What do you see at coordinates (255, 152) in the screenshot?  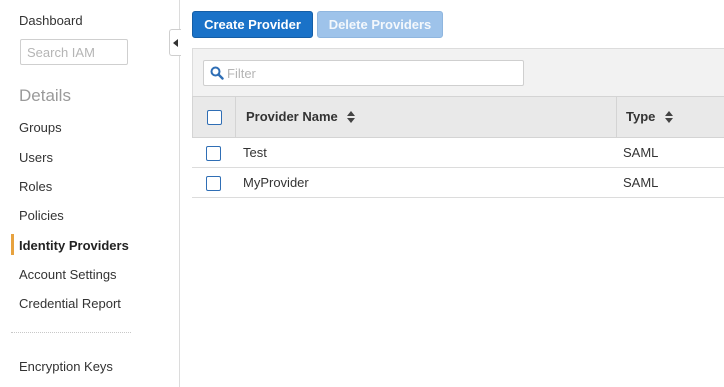 I see `provider-name-cell: Test` at bounding box center [255, 152].